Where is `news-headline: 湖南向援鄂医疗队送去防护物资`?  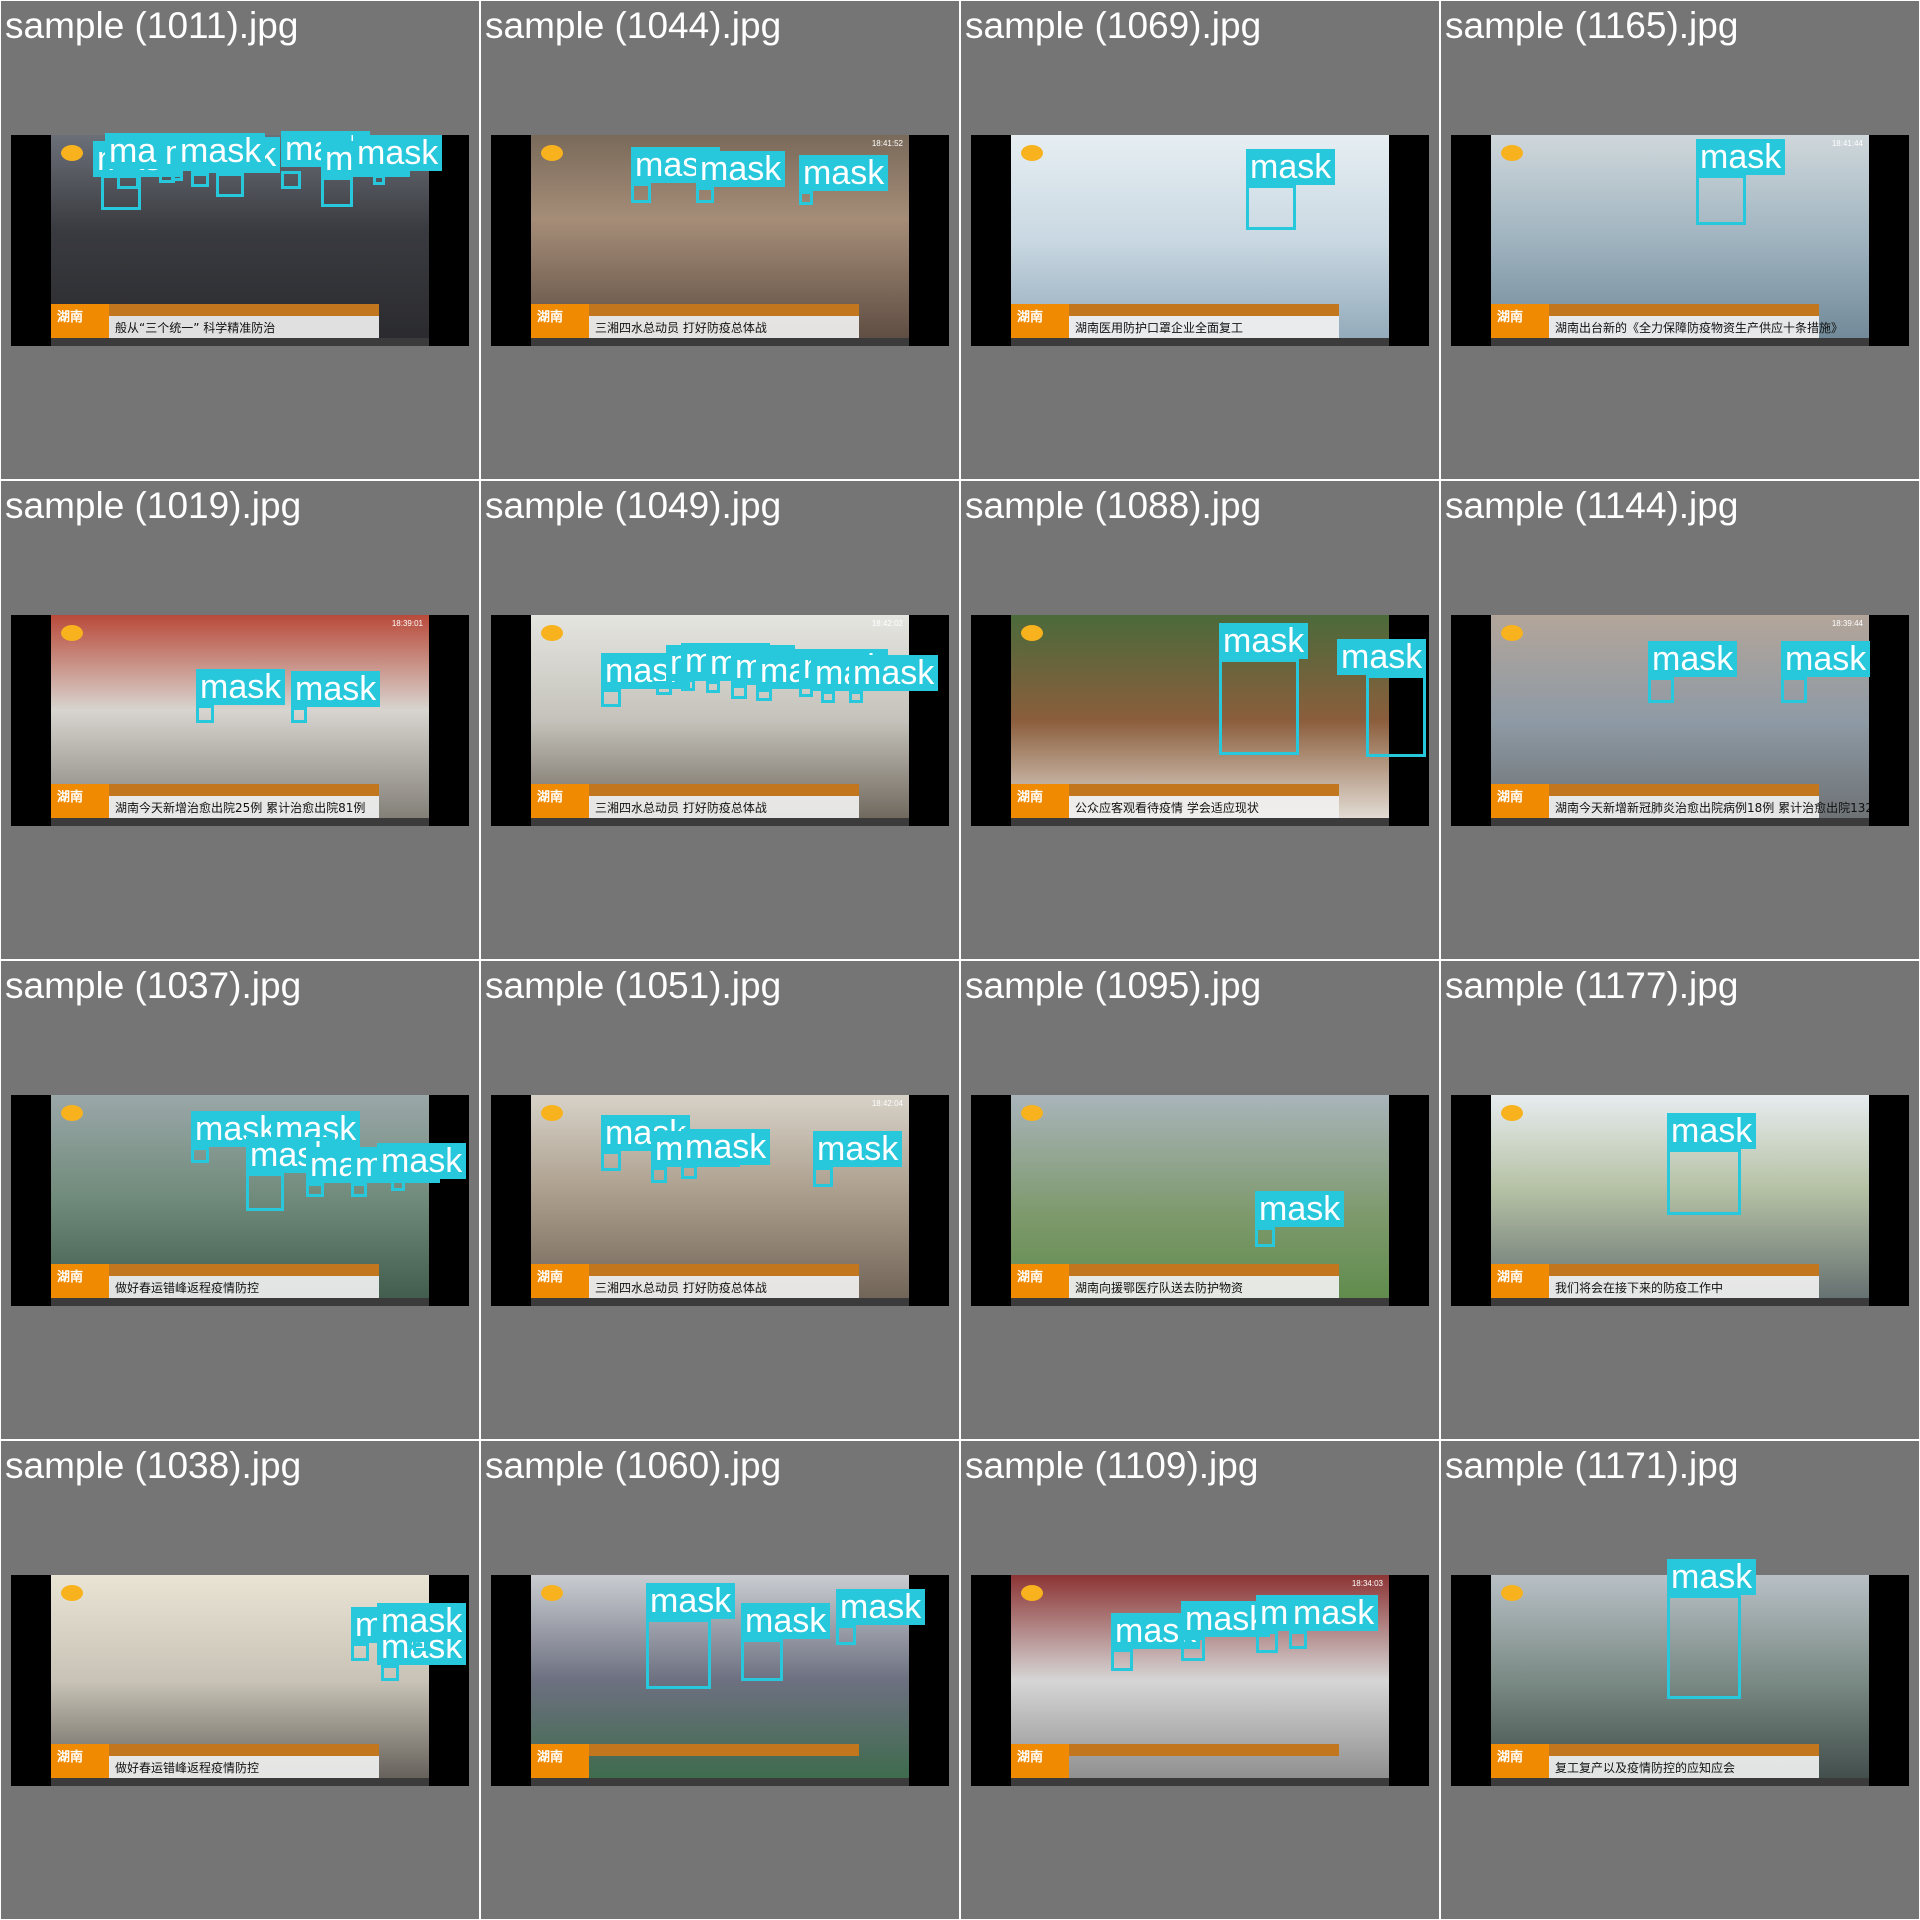
news-headline: 湖南向援鄂医疗队送去防护物资 is located at coordinates (1159, 1288).